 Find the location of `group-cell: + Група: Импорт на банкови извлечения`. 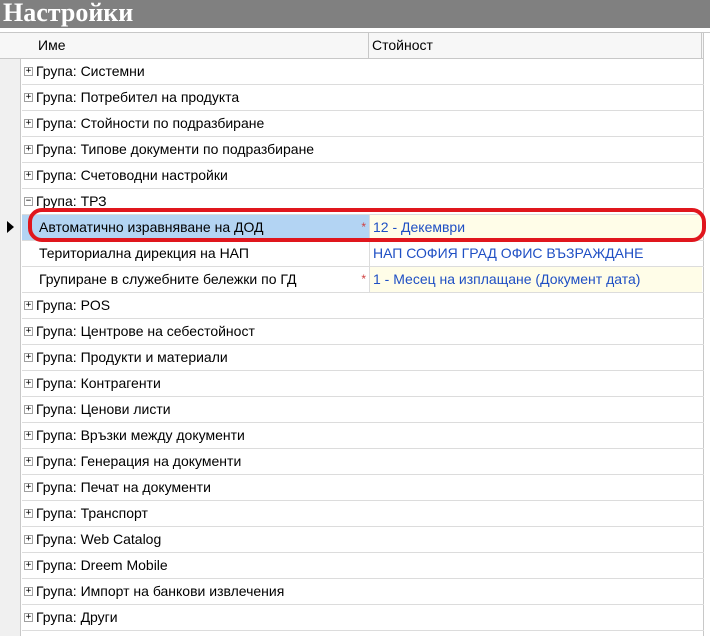

group-cell: + Група: Импорт на банкови извлечения is located at coordinates (363, 591).